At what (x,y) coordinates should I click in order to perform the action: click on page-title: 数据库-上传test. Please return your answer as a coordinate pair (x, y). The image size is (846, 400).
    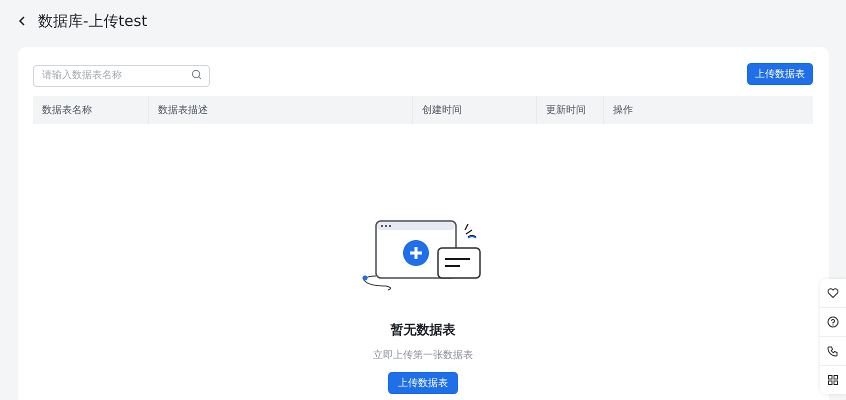
    Looking at the image, I should click on (93, 21).